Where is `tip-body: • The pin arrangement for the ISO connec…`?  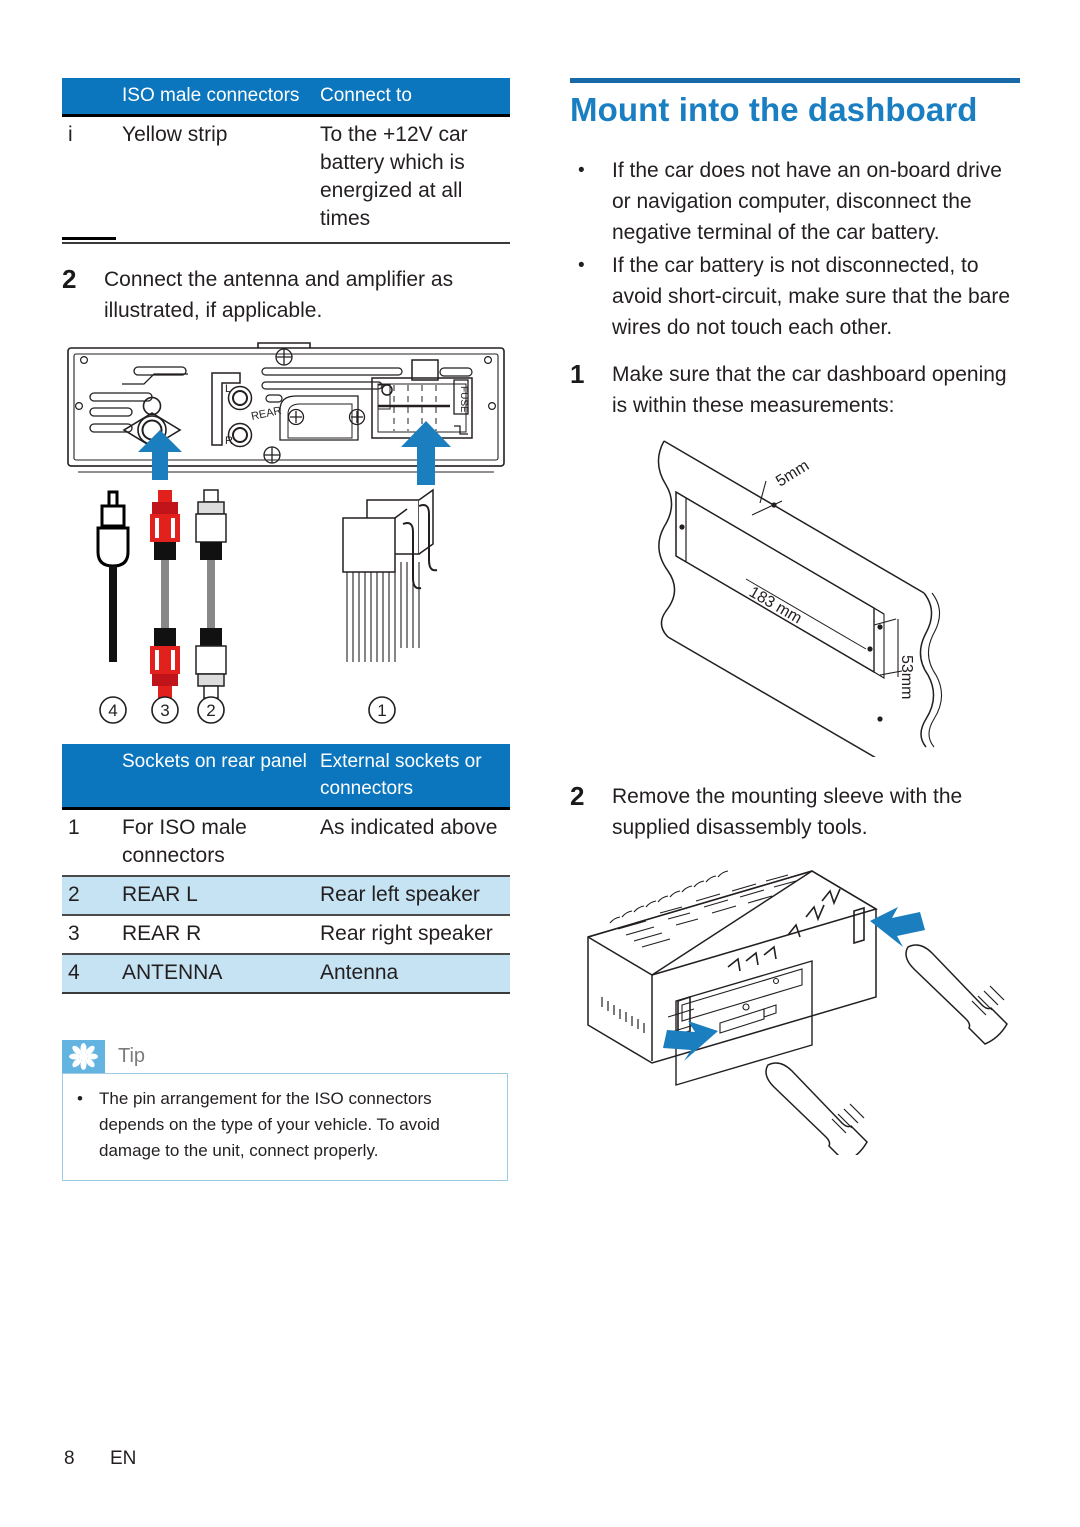 tip-body: • The pin arrangement for the ISO connec… is located at coordinates (285, 1126).